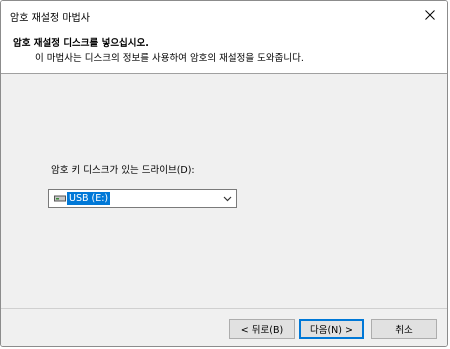 Image resolution: width=450 pixels, height=349 pixels. What do you see at coordinates (60, 198) in the screenshot?
I see `usb-drive-icon` at bounding box center [60, 198].